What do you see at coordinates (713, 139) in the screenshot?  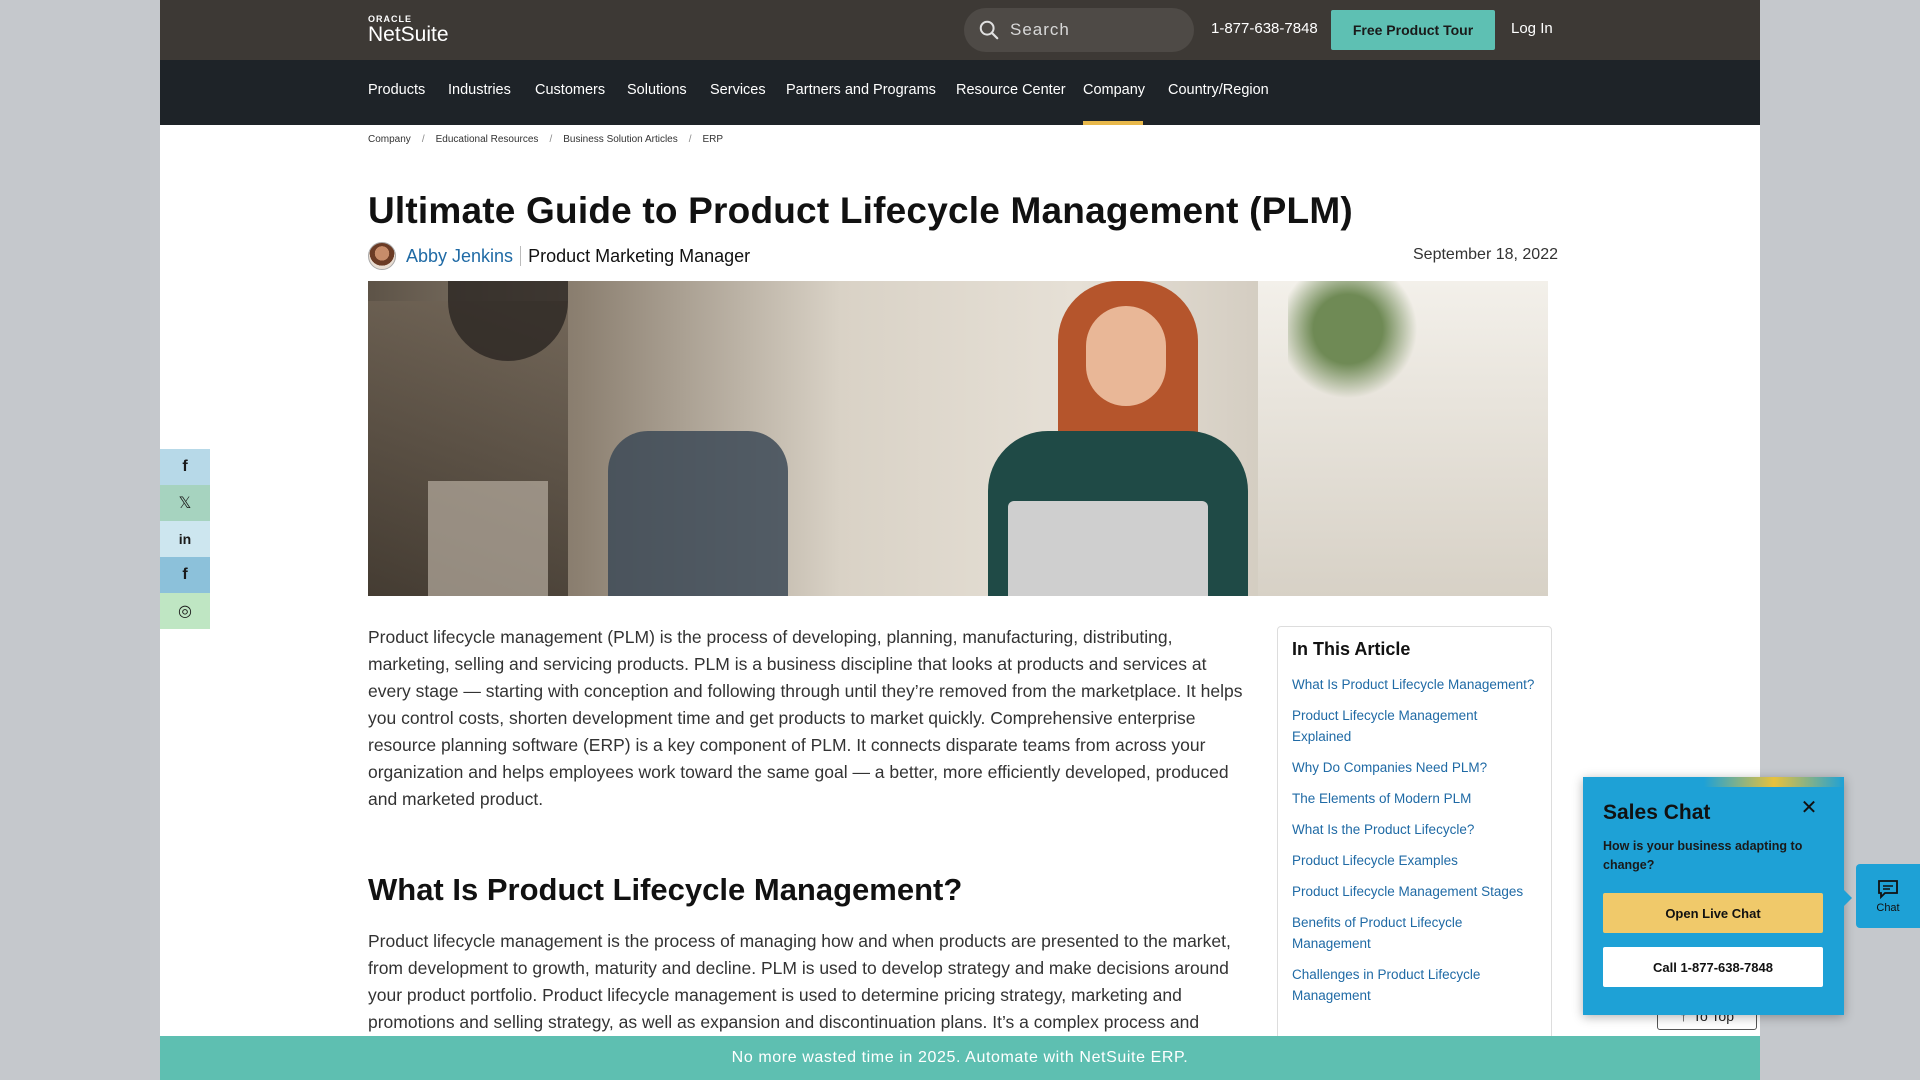 I see `breadcrumb-erp: ERP` at bounding box center [713, 139].